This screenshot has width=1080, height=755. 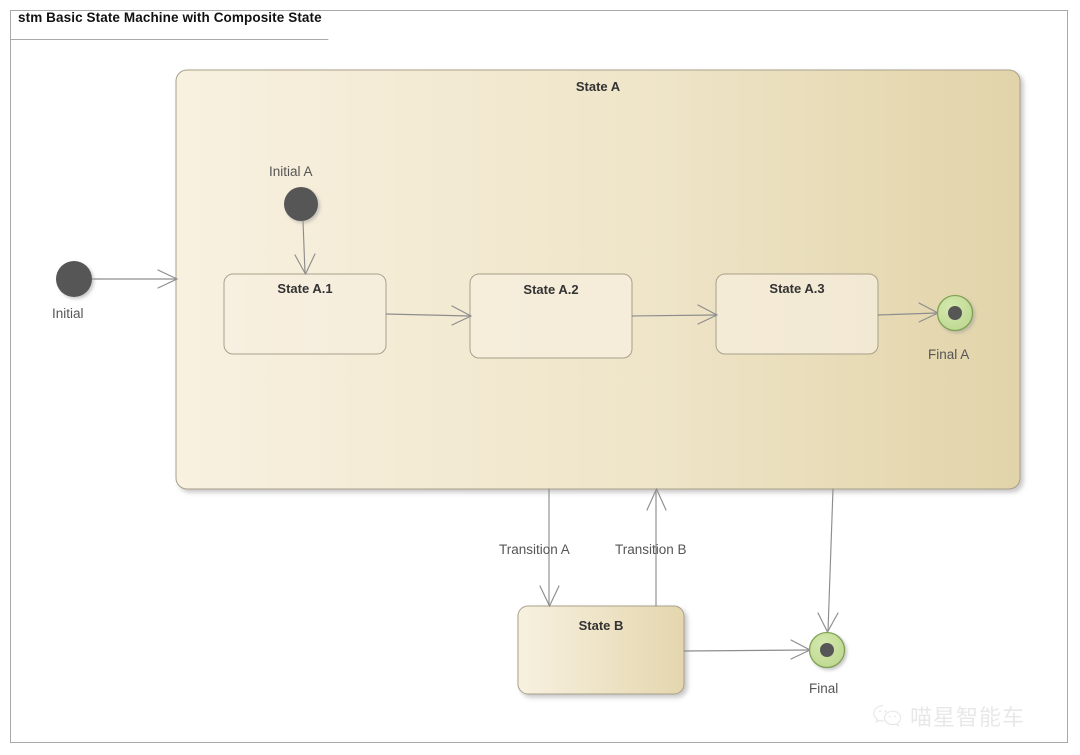 I want to click on state-b-label: State B, so click(x=601, y=625).